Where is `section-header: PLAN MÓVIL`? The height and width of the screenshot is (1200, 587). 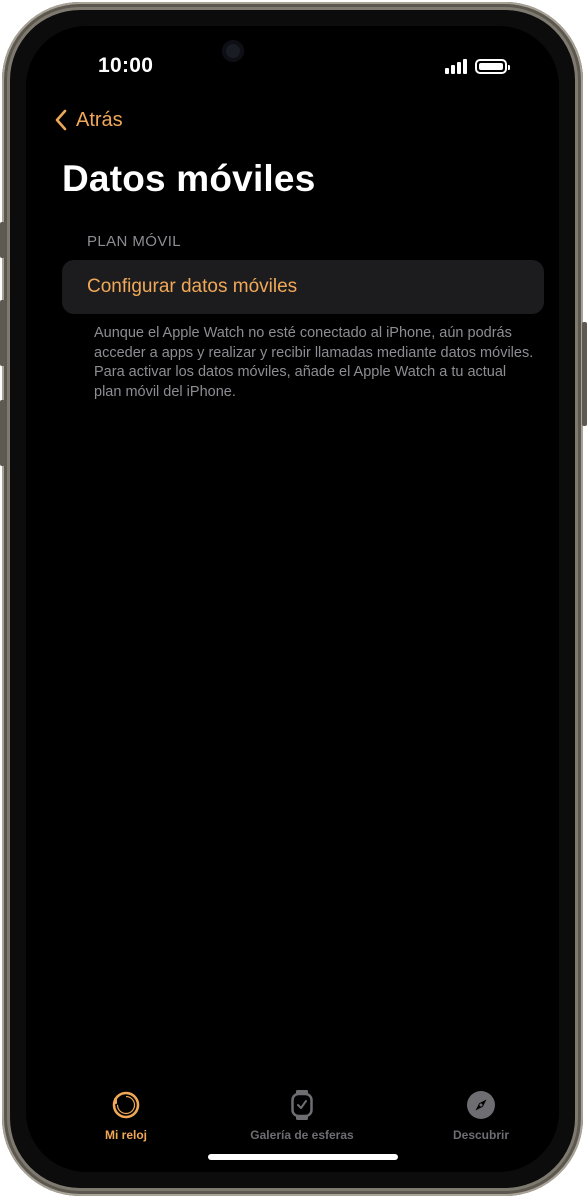 section-header: PLAN MÓVIL is located at coordinates (134, 241).